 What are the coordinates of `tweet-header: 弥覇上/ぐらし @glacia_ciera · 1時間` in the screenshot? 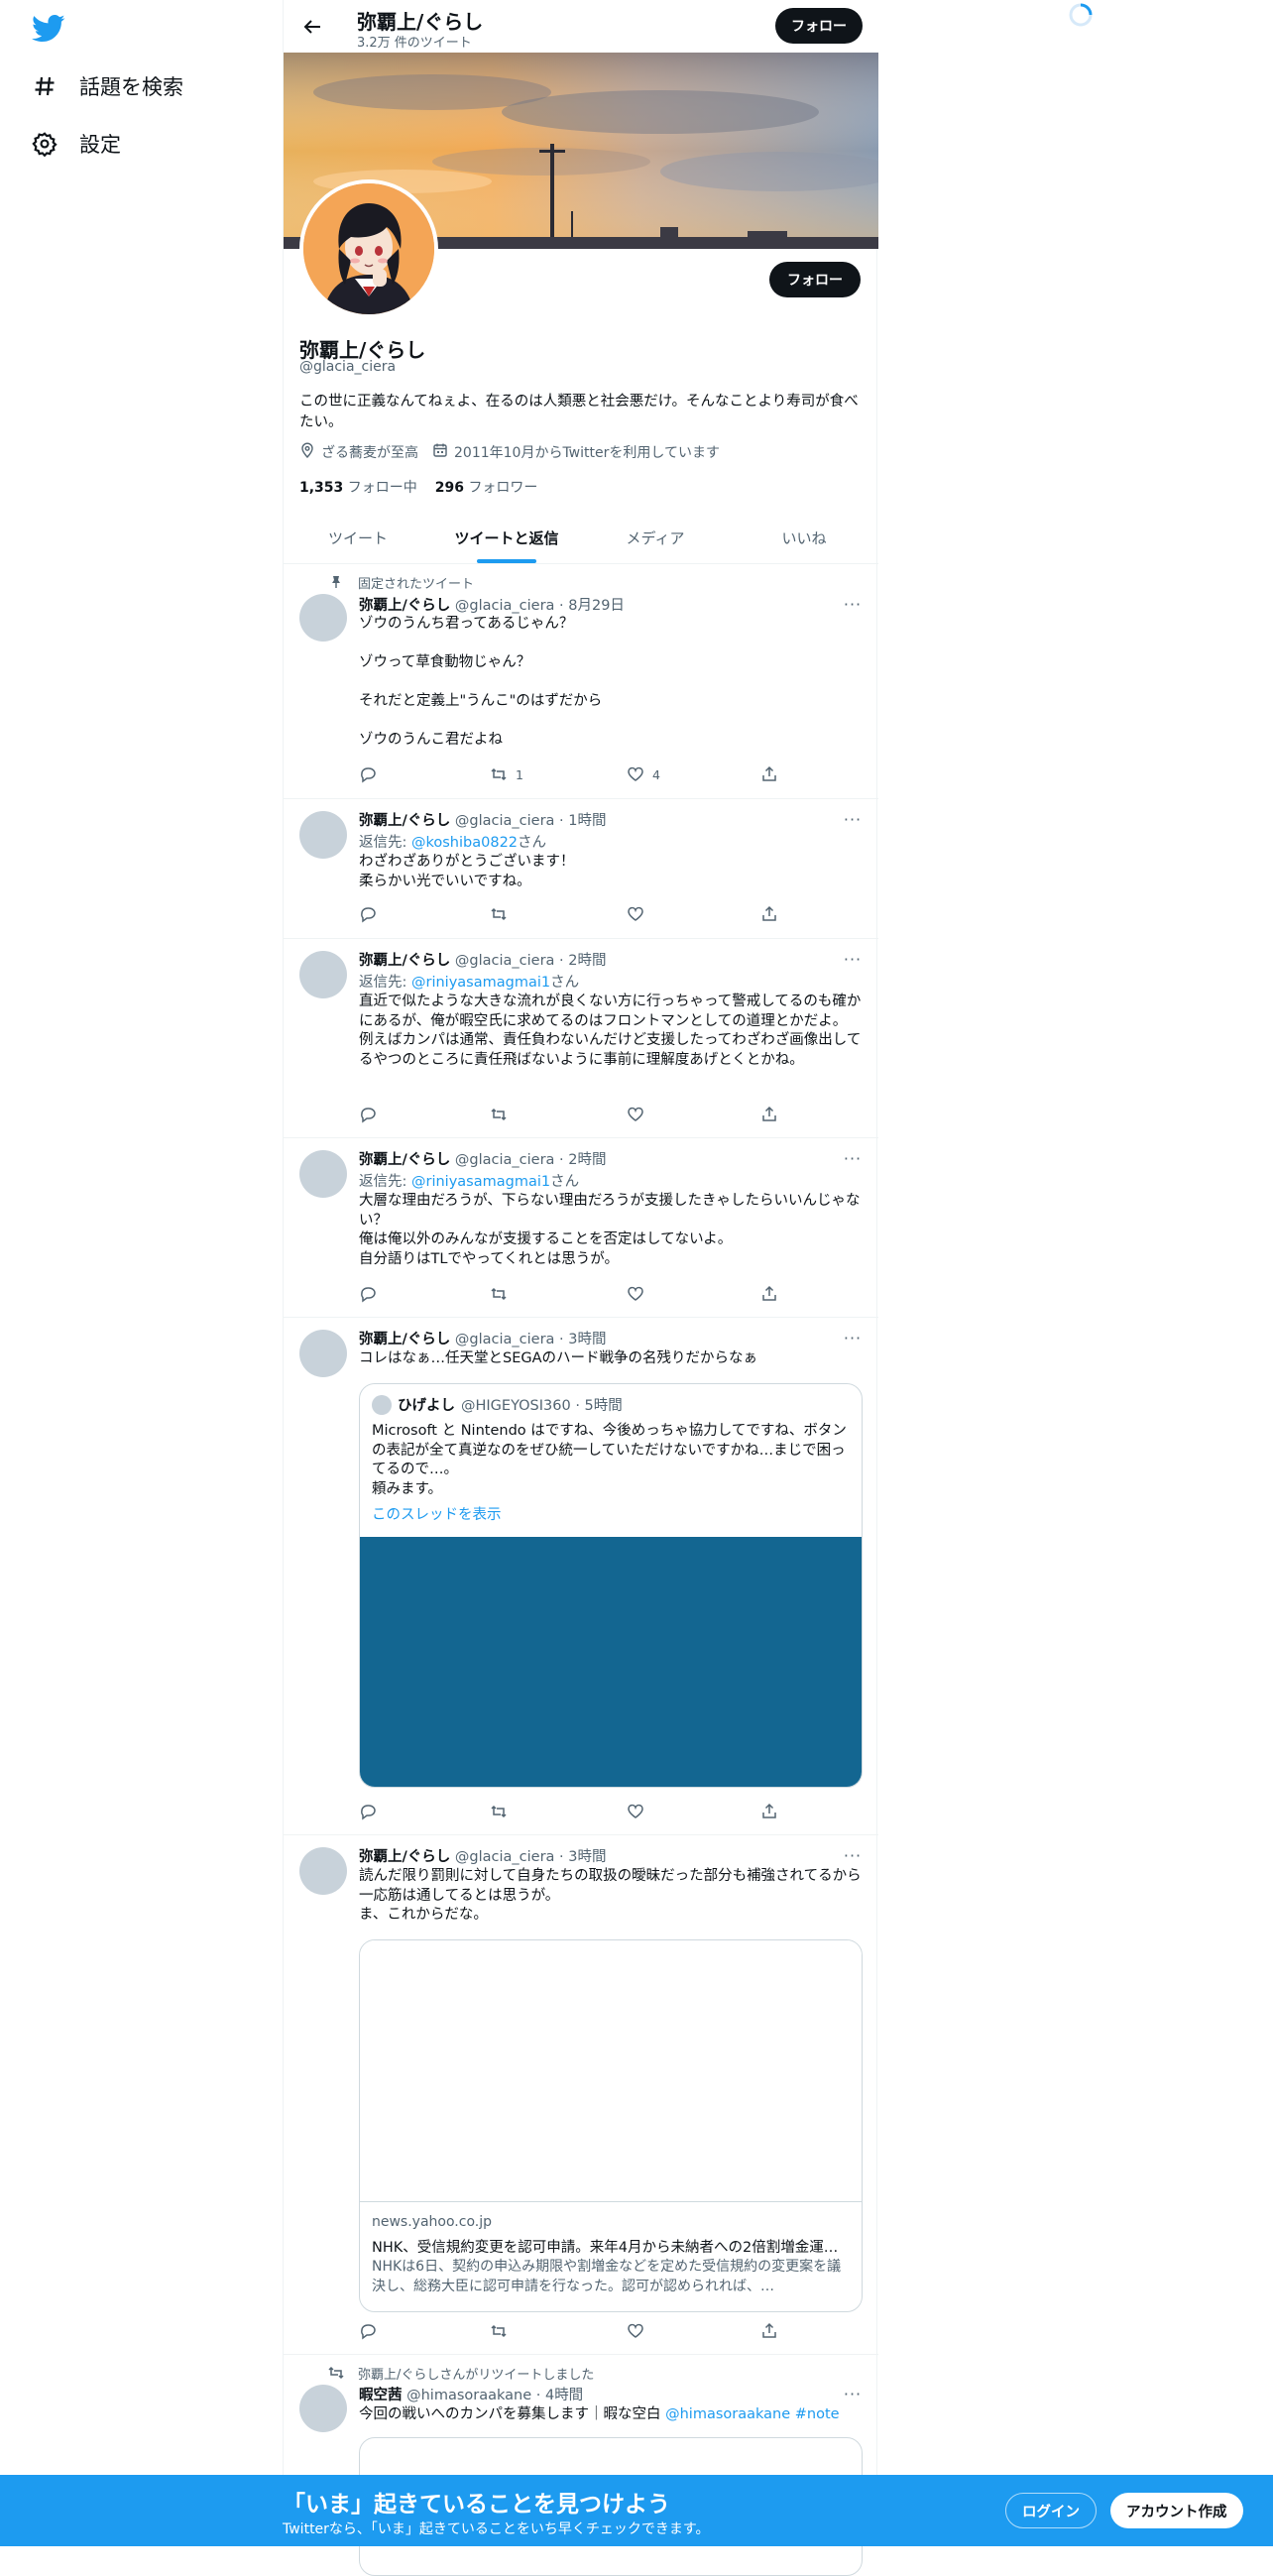 It's located at (482, 819).